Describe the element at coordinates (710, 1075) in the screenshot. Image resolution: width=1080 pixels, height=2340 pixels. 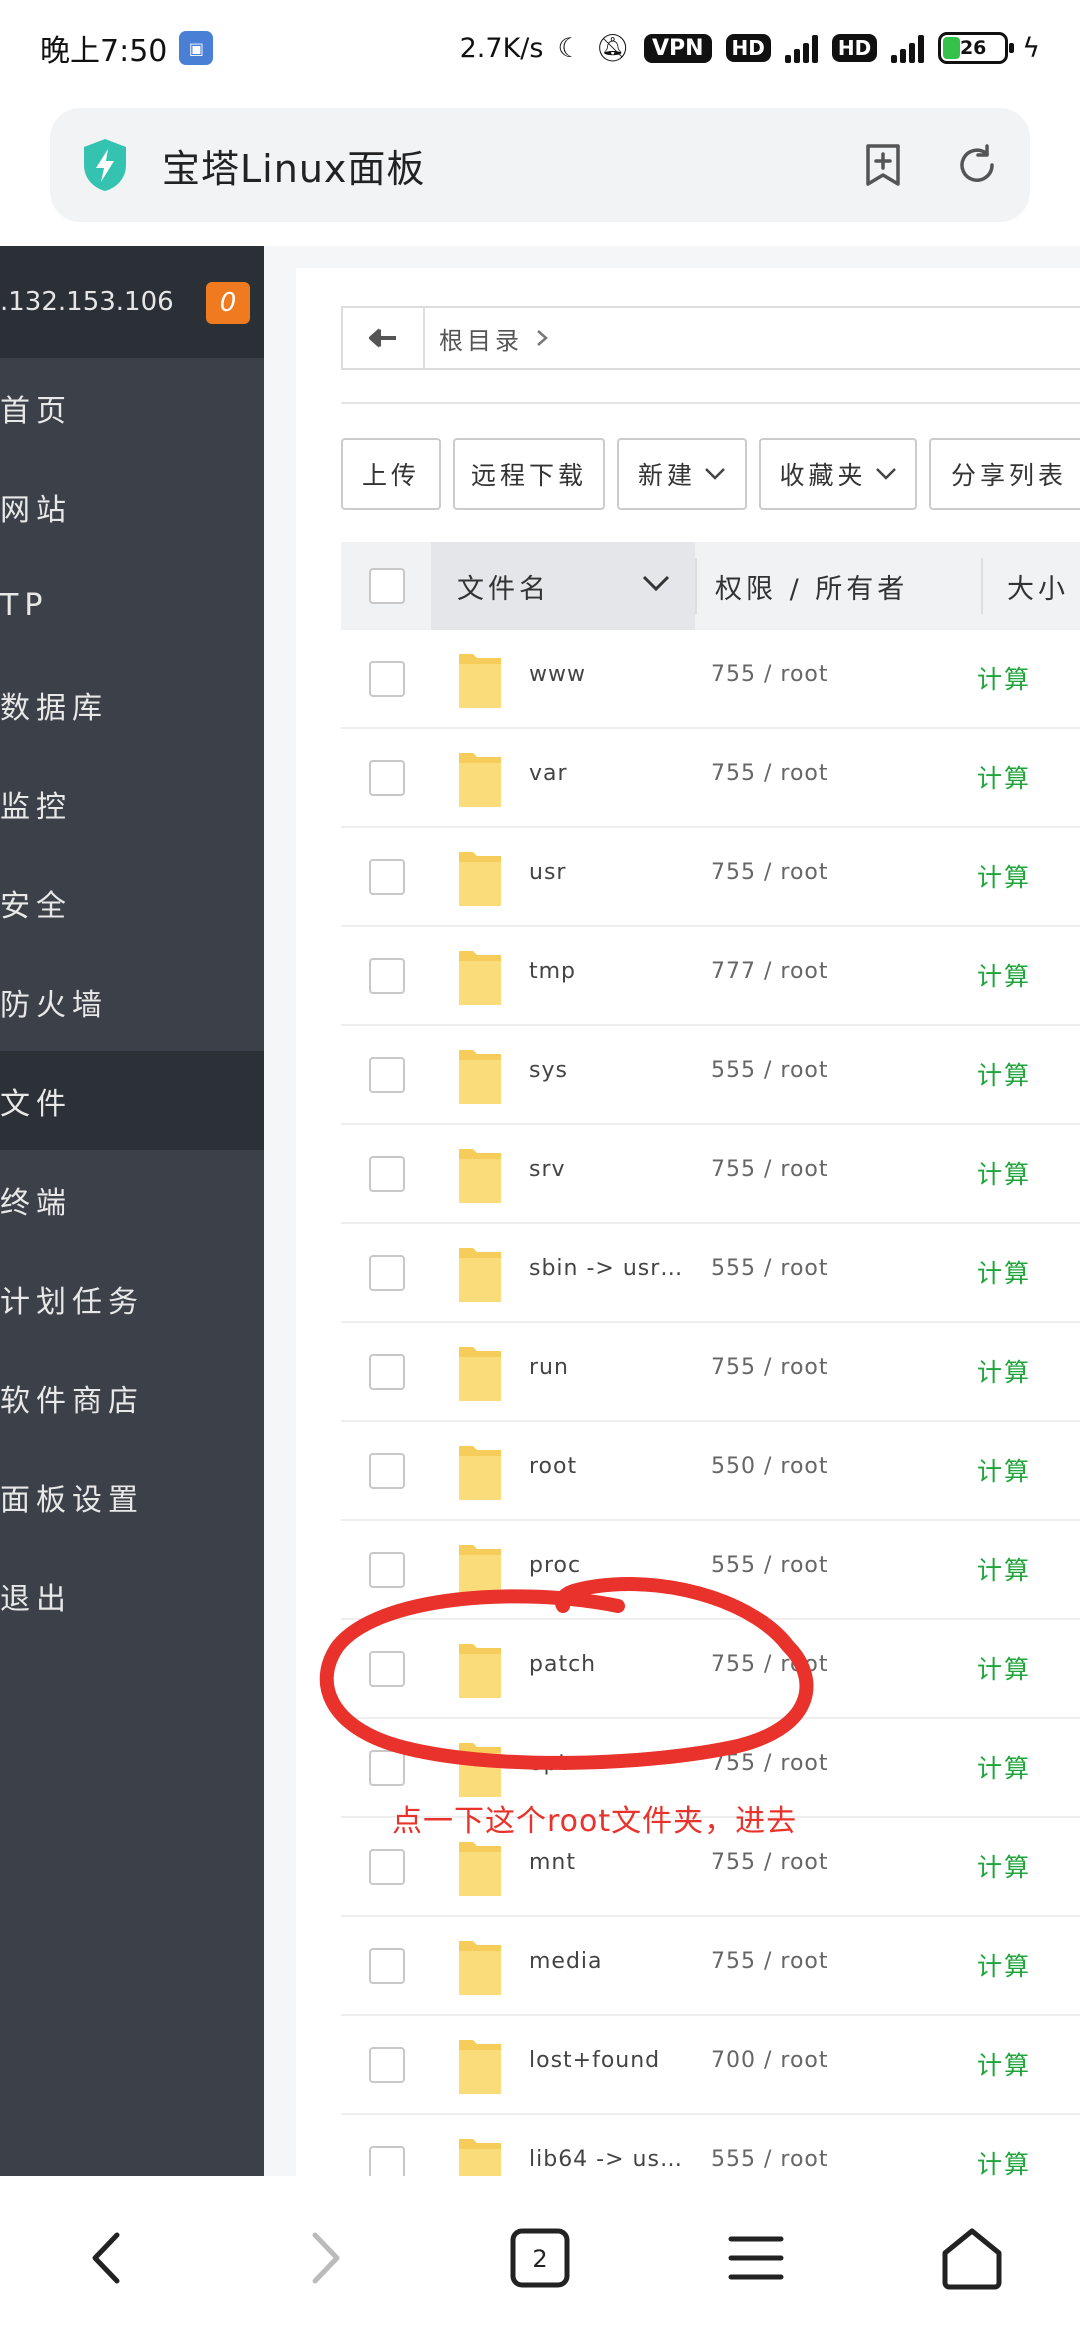
I see `table-row: sys 555 / root 计算` at that location.